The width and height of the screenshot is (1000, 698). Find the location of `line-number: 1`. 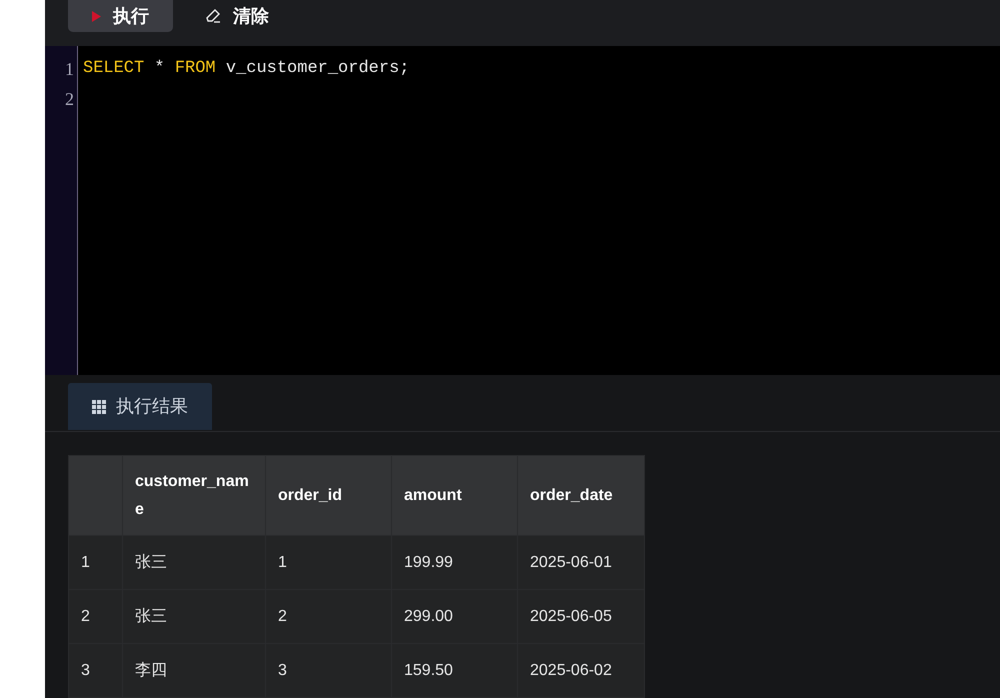

line-number: 1 is located at coordinates (69, 70).